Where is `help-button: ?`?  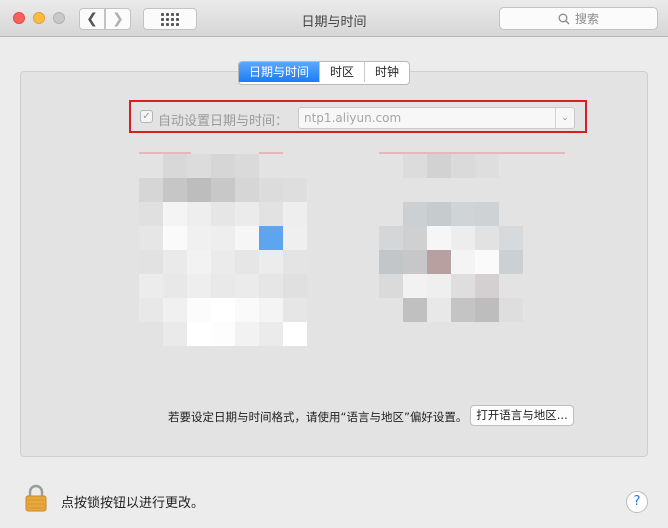 help-button: ? is located at coordinates (637, 502).